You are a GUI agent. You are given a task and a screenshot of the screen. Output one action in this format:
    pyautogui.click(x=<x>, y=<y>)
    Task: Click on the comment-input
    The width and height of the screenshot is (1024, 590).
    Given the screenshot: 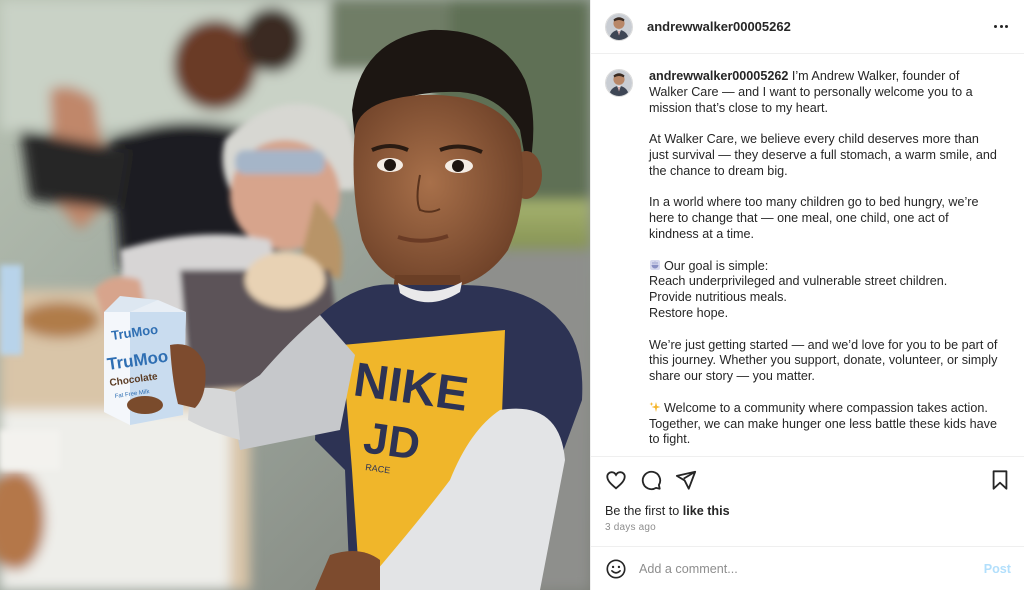 What is the action you would take?
    pyautogui.click(x=808, y=568)
    